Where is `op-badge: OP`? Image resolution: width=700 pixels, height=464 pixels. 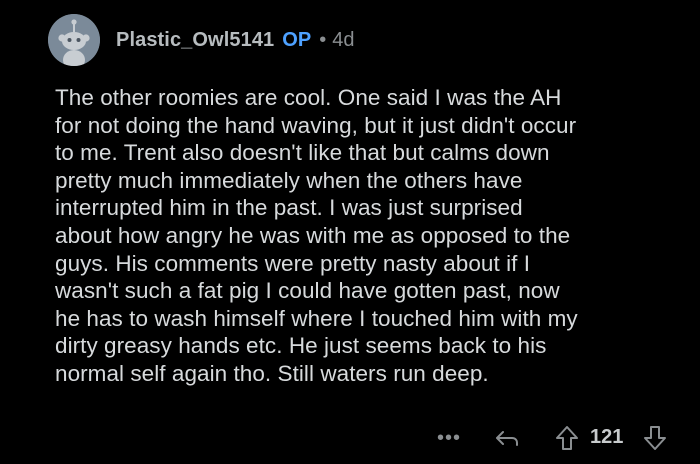 op-badge: OP is located at coordinates (297, 39).